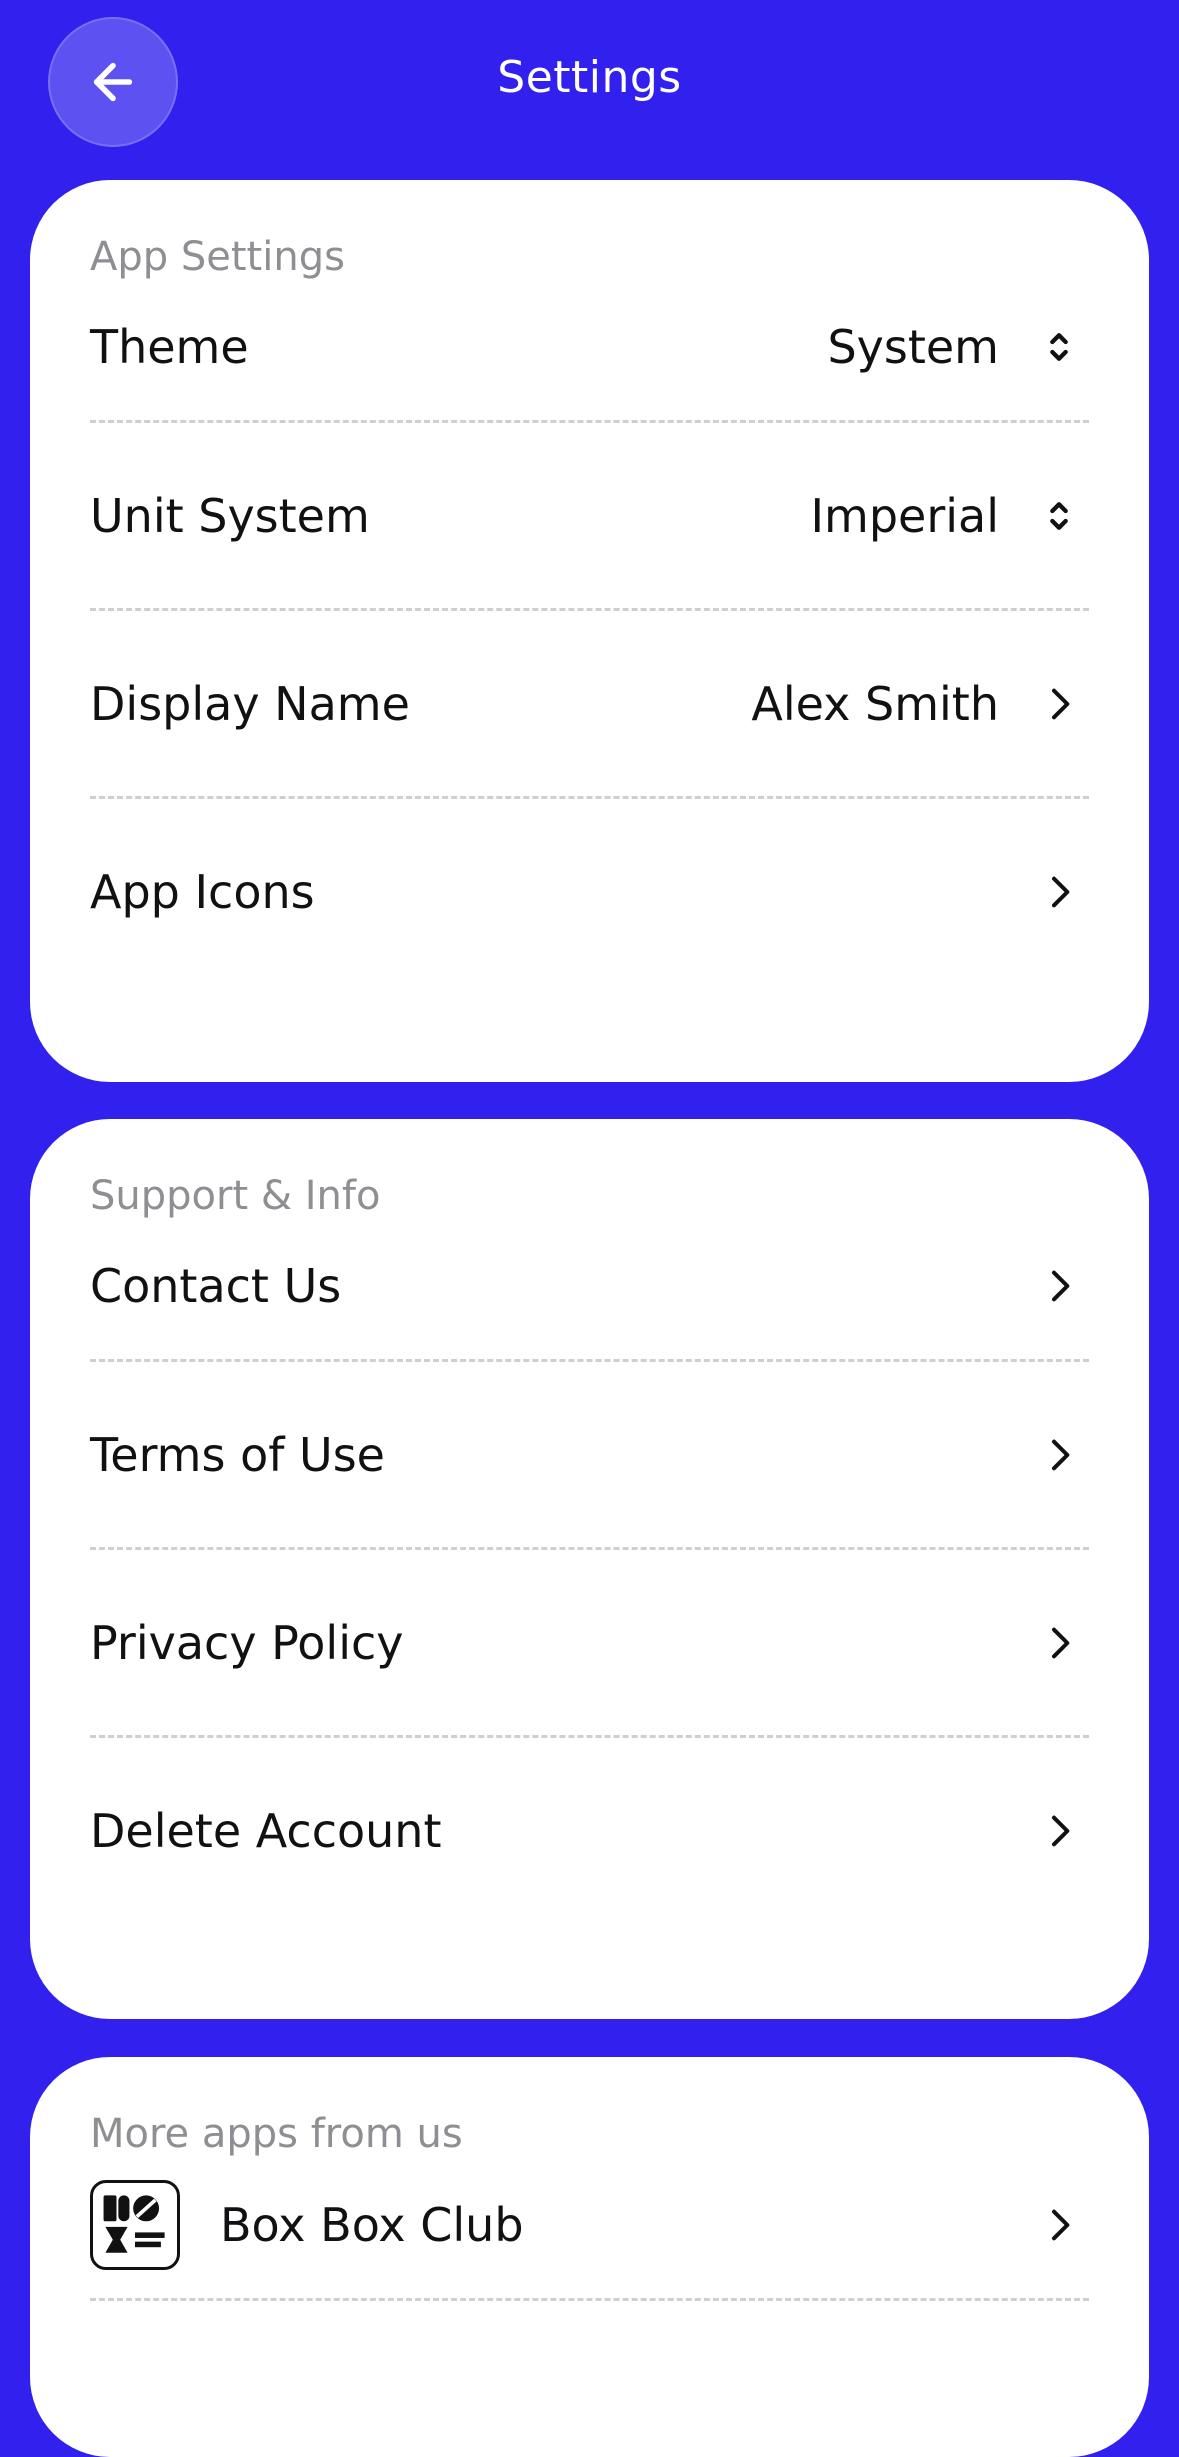 The image size is (1179, 2457). I want to click on unit-system-label: Unit System, so click(230, 515).